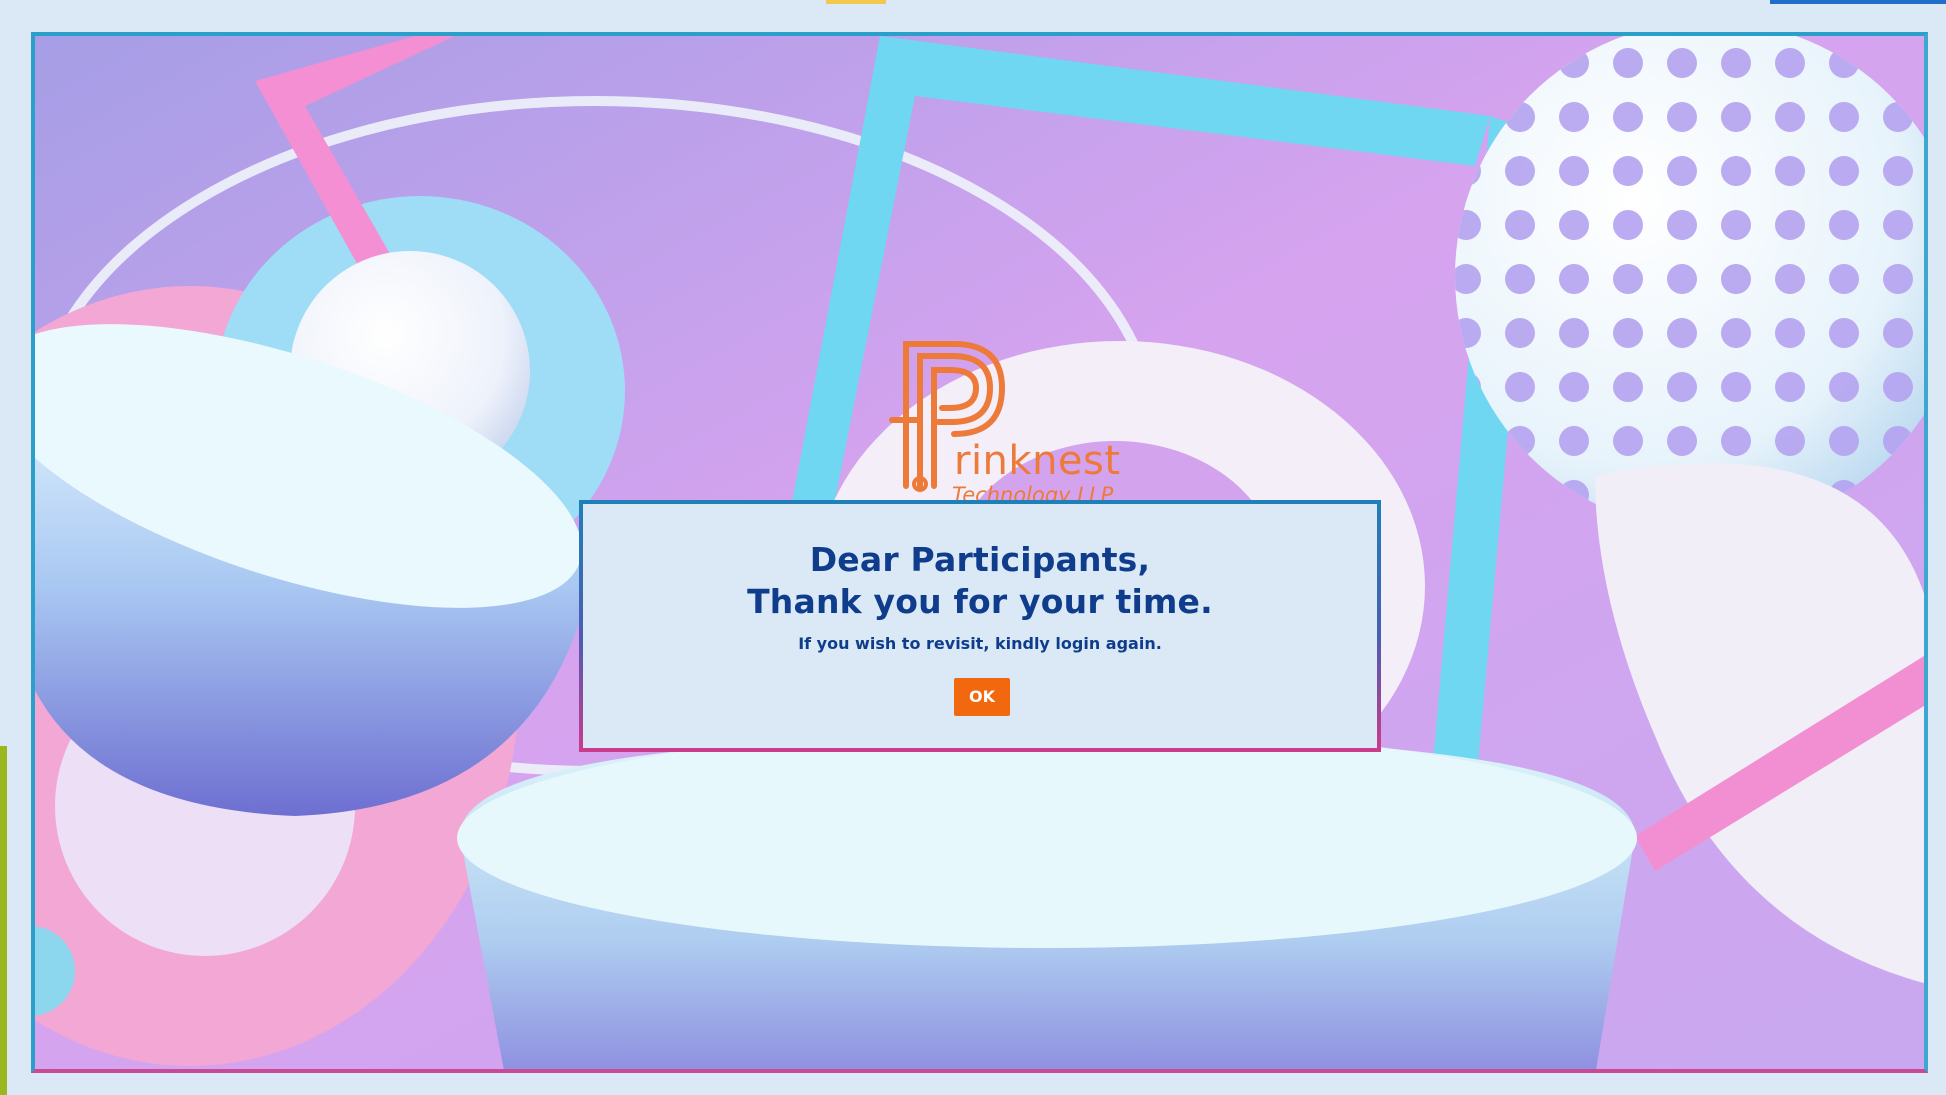  Describe the element at coordinates (1858, 2) in the screenshot. I see `top-right-accent-bar` at that location.